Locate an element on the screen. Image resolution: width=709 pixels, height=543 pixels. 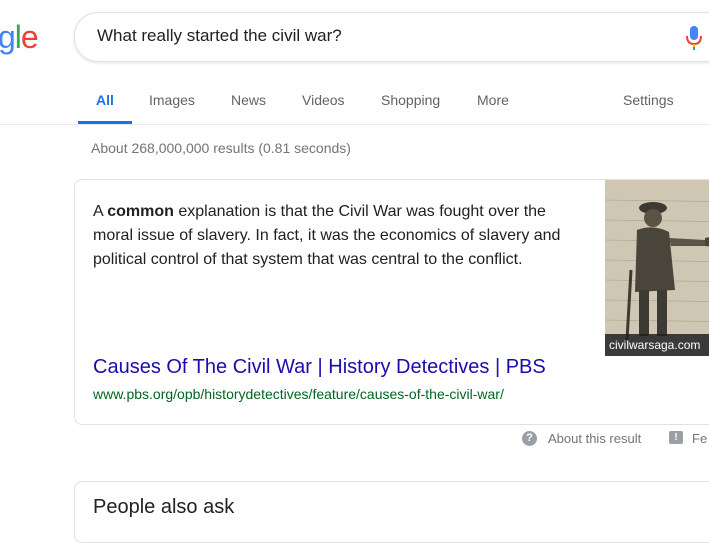
snippet-thumbnail: civilwarsaga.com is located at coordinates (657, 268).